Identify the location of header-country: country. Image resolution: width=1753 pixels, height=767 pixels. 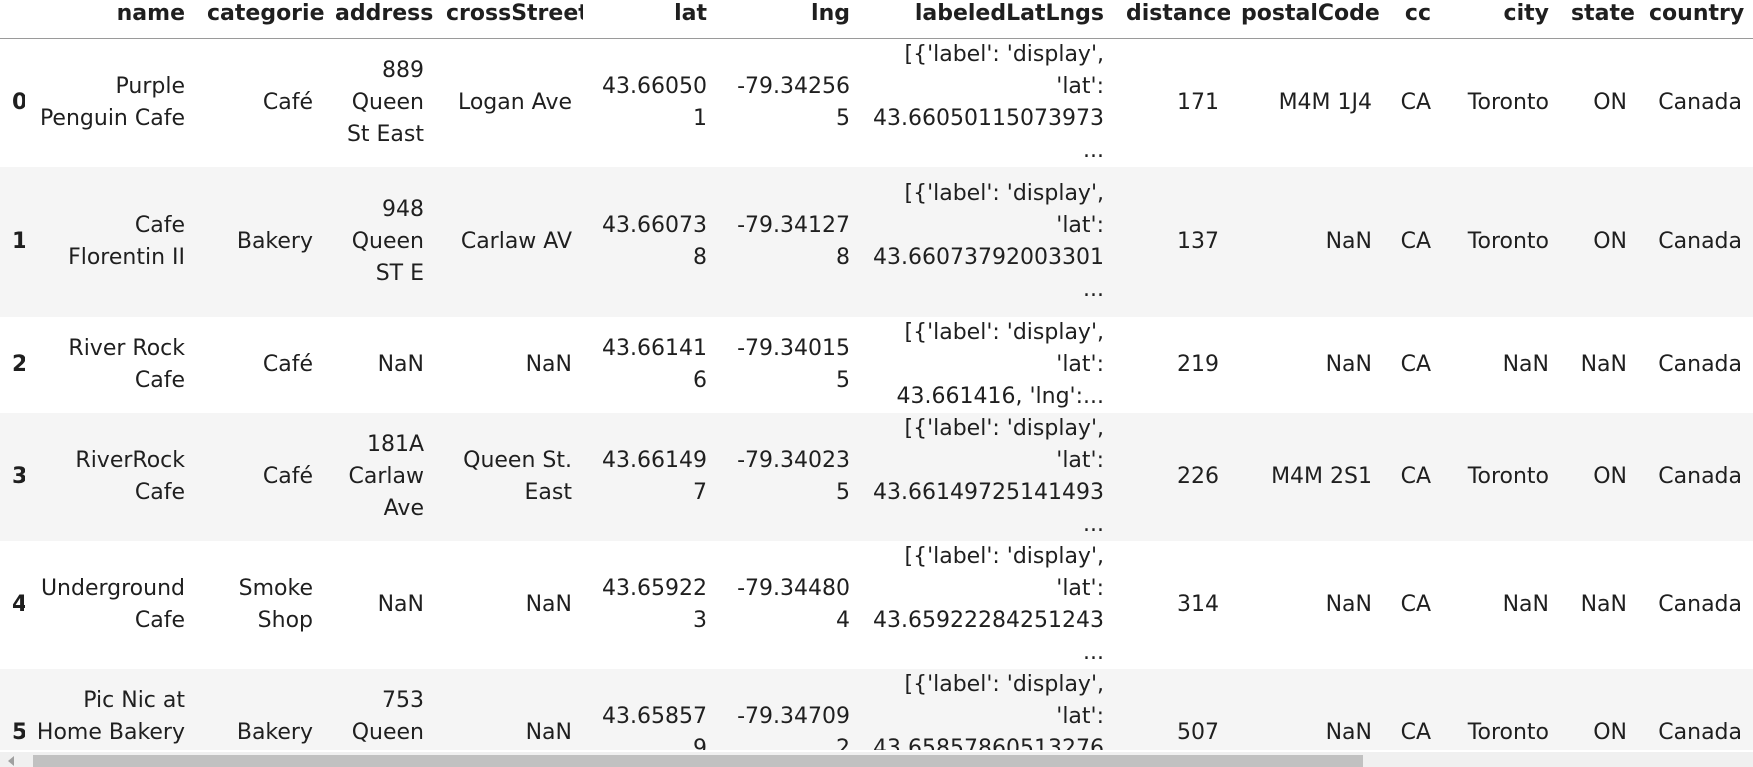
(1695, 19).